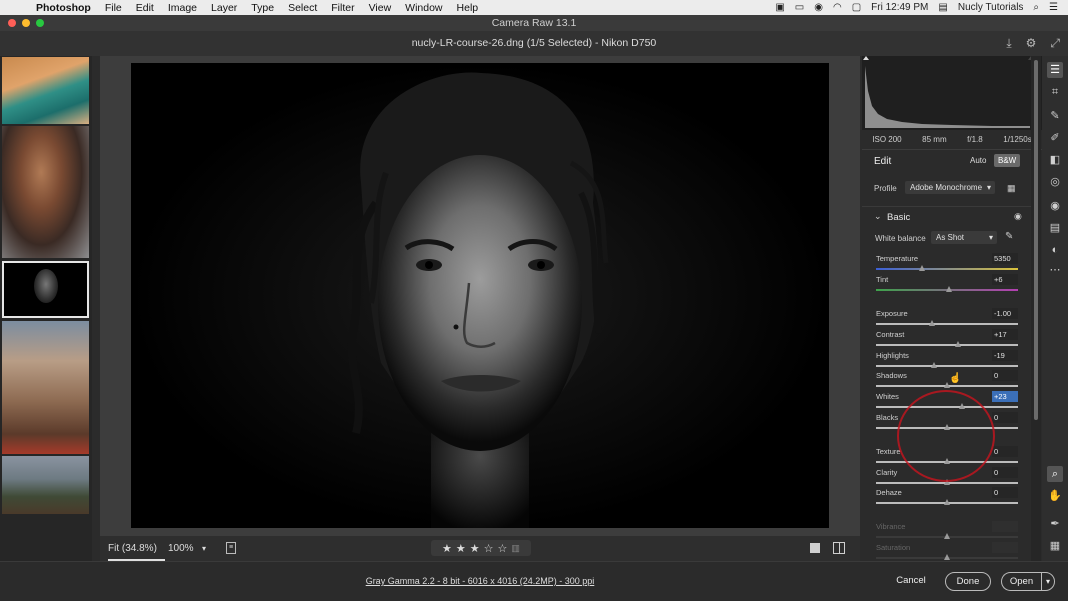 This screenshot has width=1068, height=601. What do you see at coordinates (12, 23) in the screenshot?
I see `close-window-button` at bounding box center [12, 23].